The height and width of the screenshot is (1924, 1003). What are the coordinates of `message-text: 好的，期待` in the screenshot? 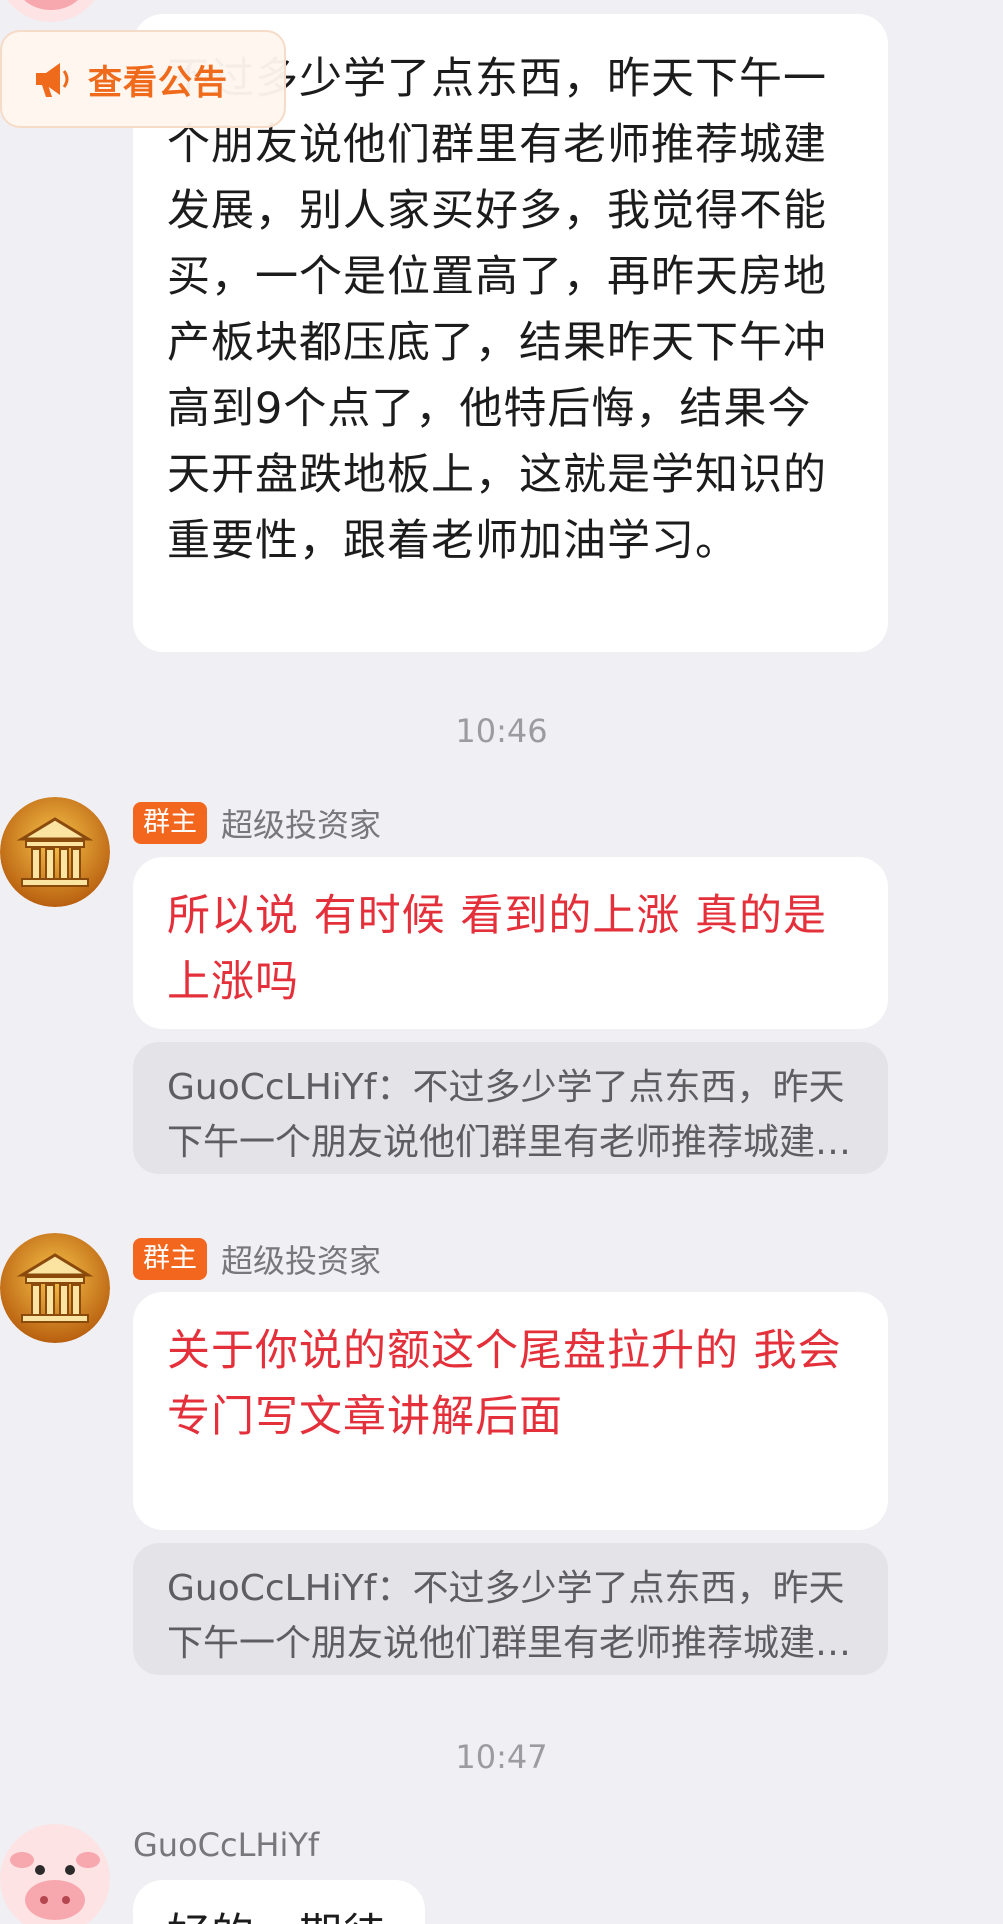 It's located at (277, 1917).